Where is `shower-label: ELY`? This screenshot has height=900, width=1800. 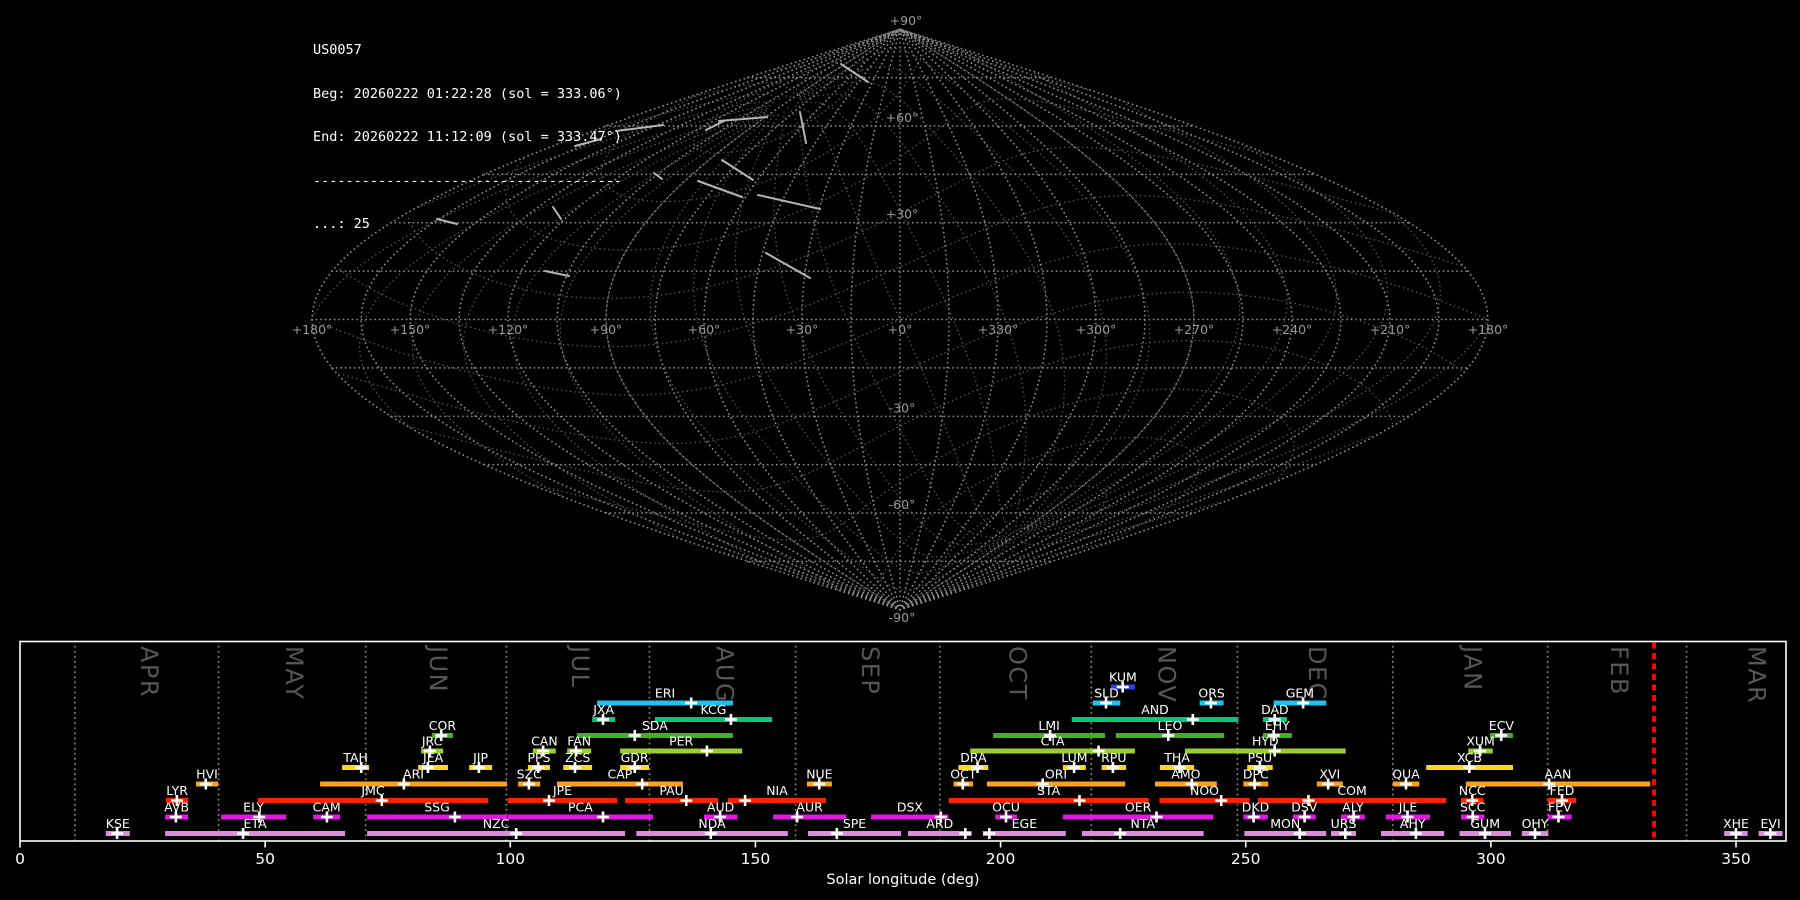
shower-label: ELY is located at coordinates (253, 807).